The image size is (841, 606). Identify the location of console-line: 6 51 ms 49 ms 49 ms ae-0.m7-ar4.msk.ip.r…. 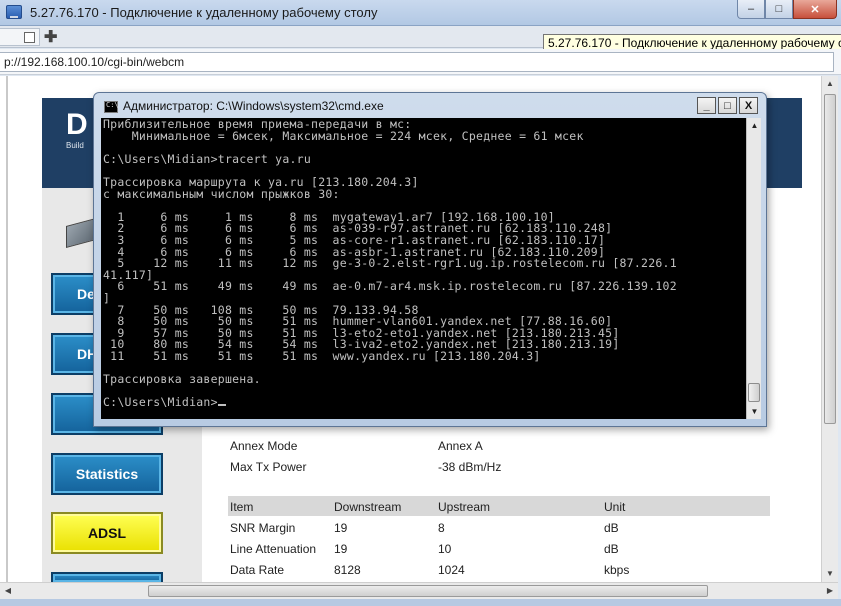
(390, 286).